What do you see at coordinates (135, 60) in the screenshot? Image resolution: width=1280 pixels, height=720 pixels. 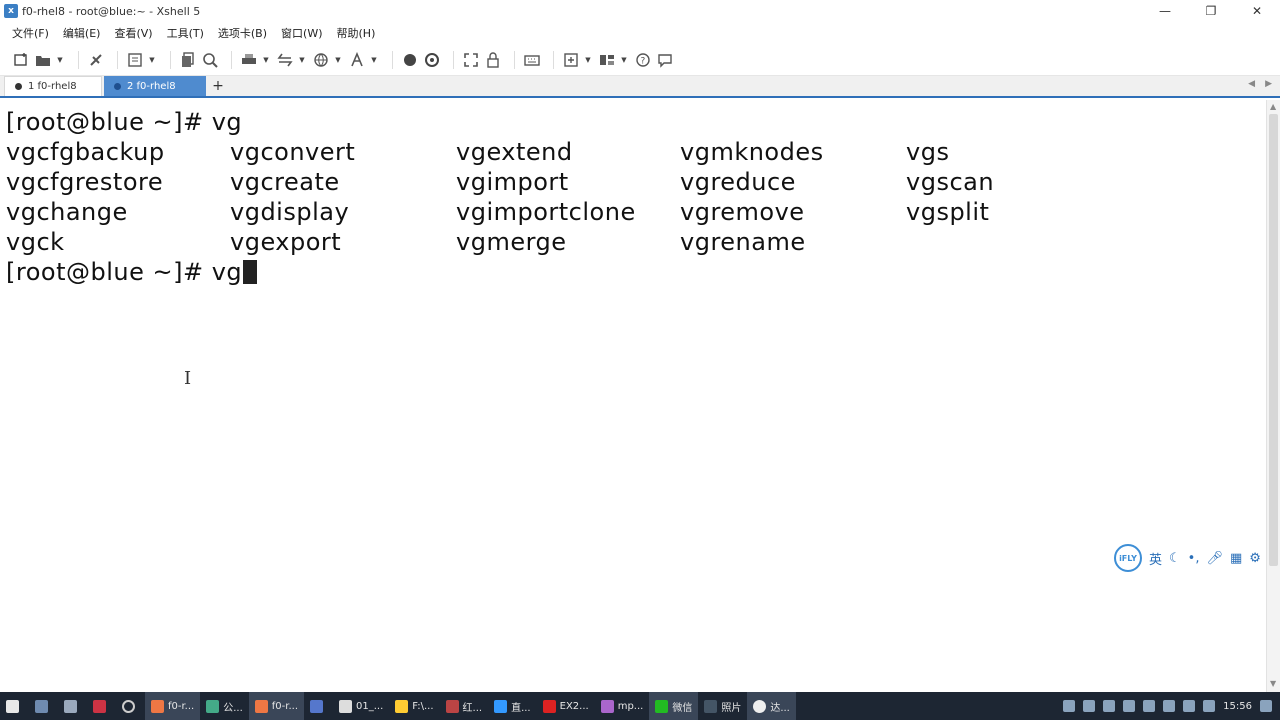 I see `properties-icon` at bounding box center [135, 60].